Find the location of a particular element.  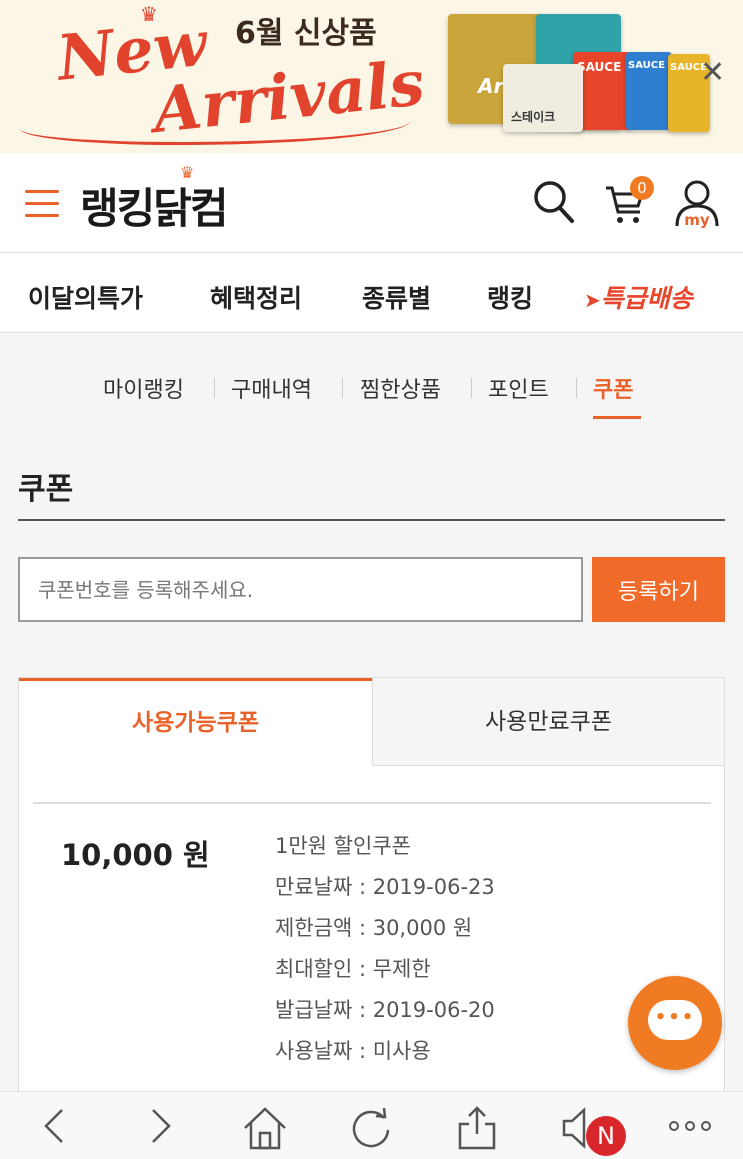

main-nav: 이달의특가 혜택정리 종류별 랭킹 ➤특급배송 is located at coordinates (371, 293).